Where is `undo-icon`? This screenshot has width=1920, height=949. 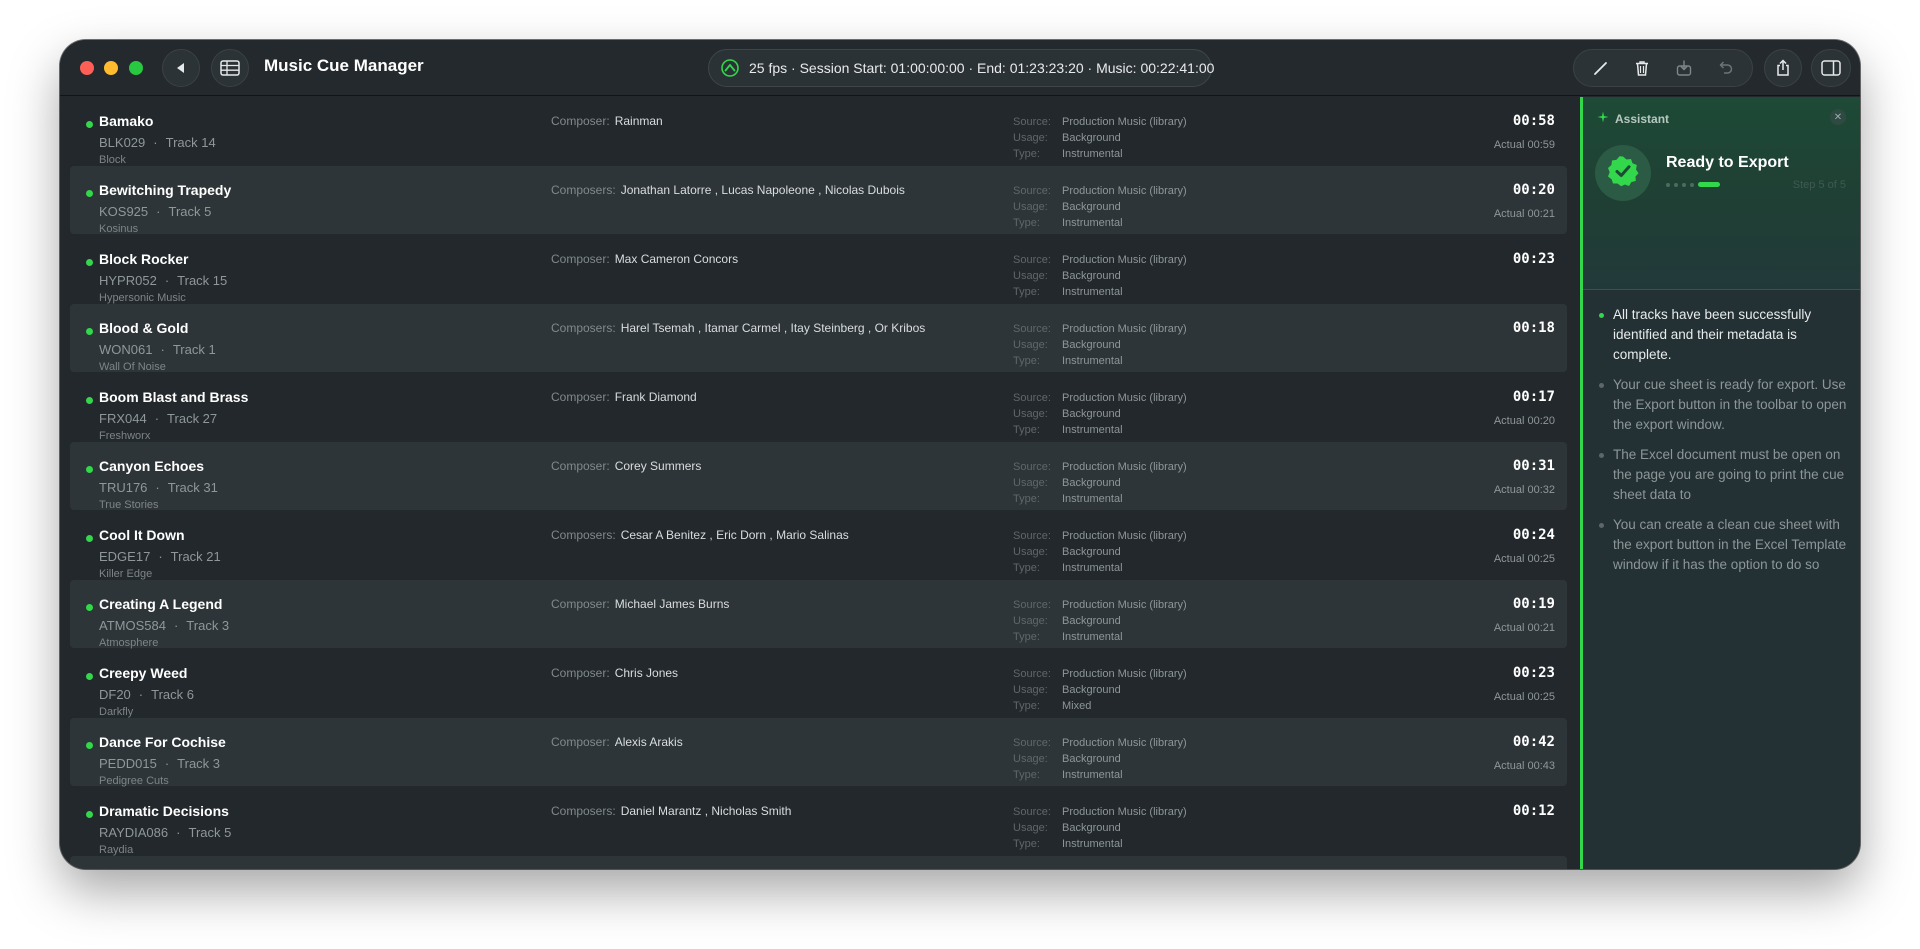
undo-icon is located at coordinates (1725, 68).